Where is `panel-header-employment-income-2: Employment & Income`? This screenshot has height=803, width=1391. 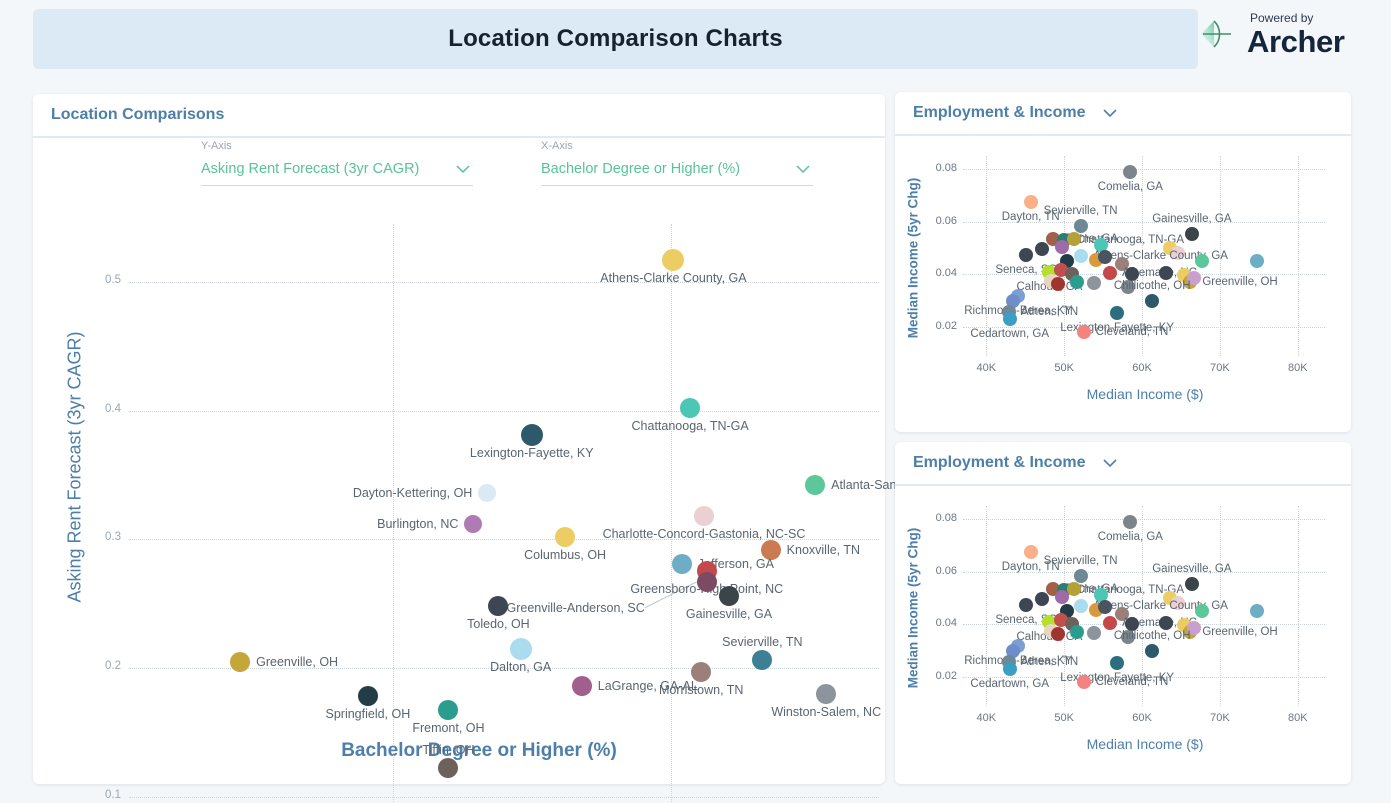 panel-header-employment-income-2: Employment & Income is located at coordinates (1123, 464).